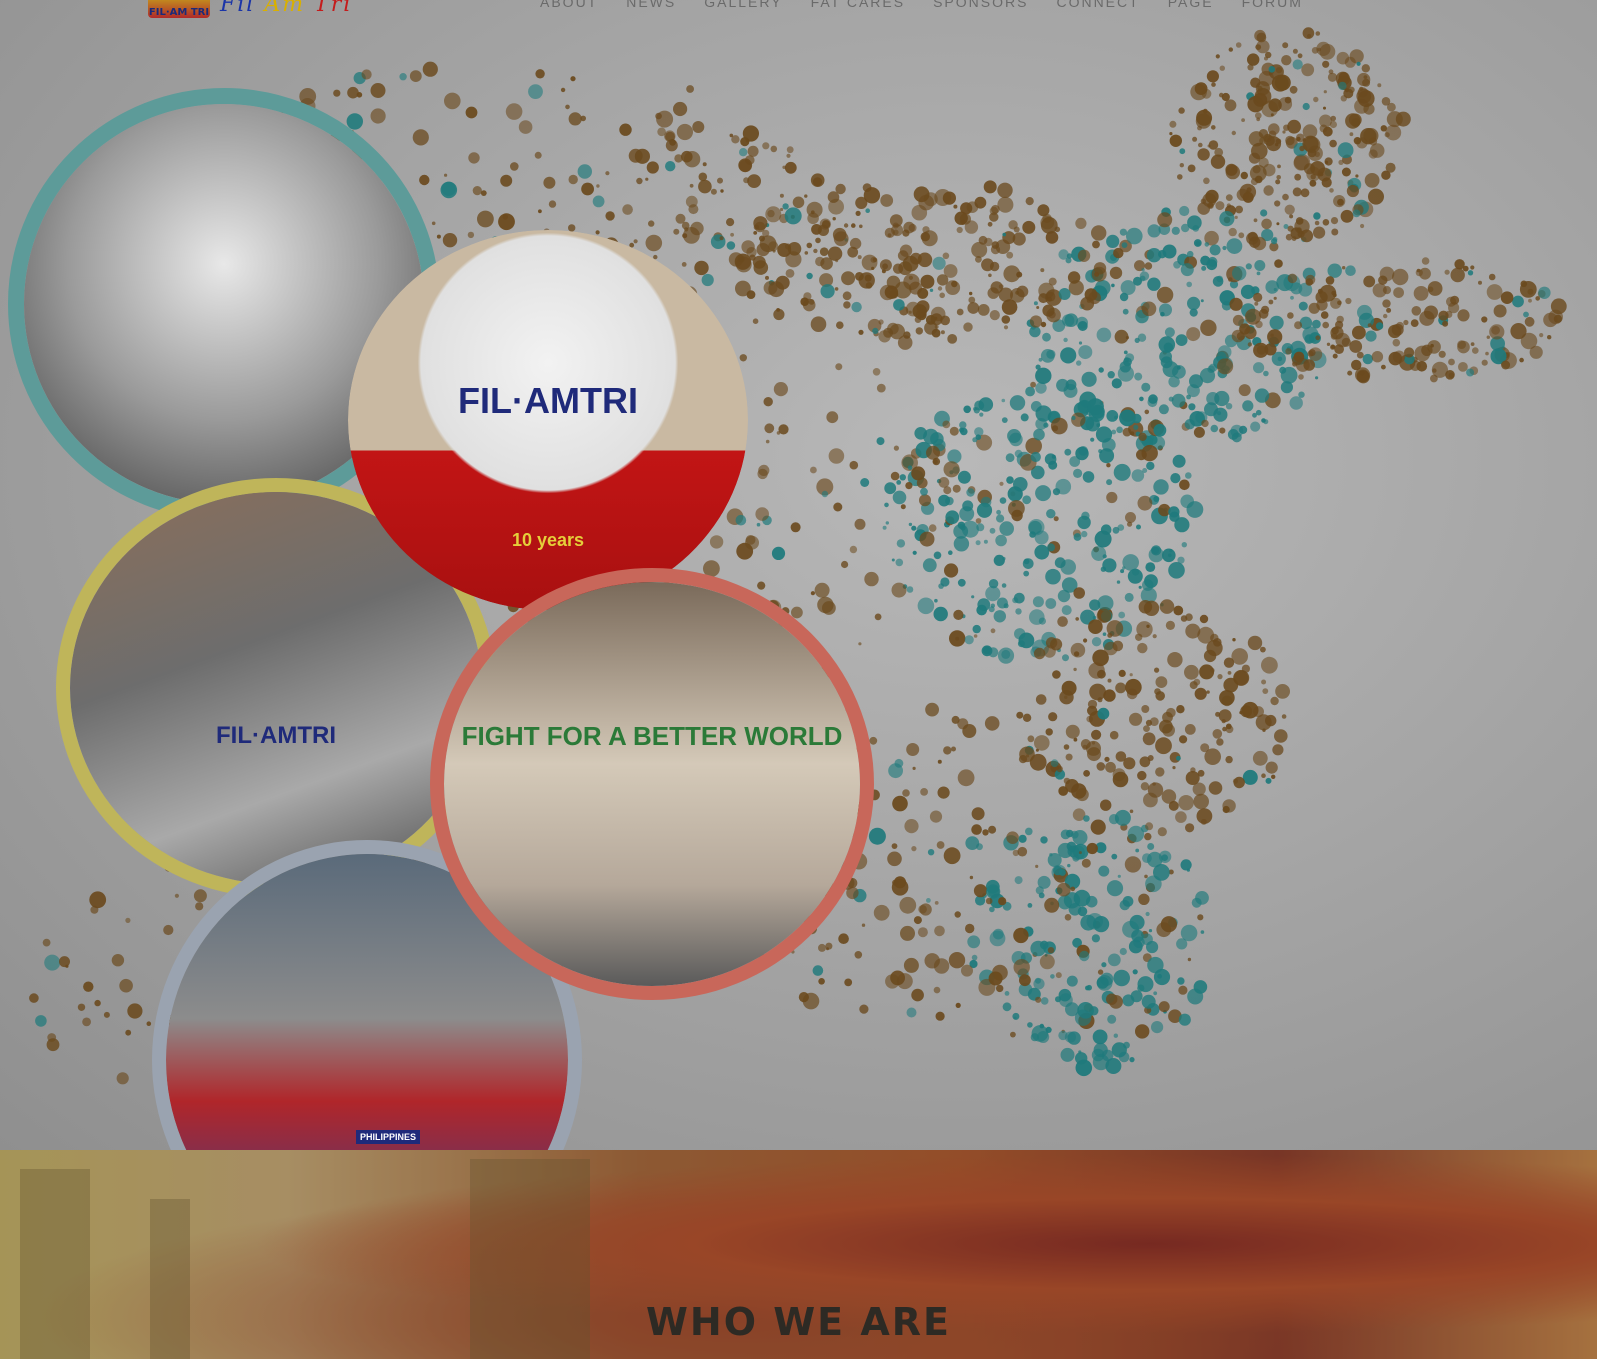 This screenshot has width=1597, height=1359. I want to click on nav-fat-cares: FAT CARES, so click(858, 5).